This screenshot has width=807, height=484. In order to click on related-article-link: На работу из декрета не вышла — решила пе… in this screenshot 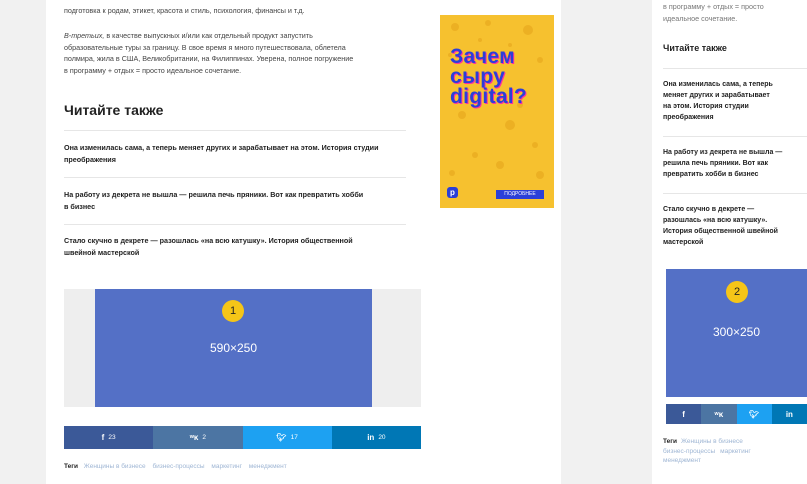, I will do `click(722, 163)`.